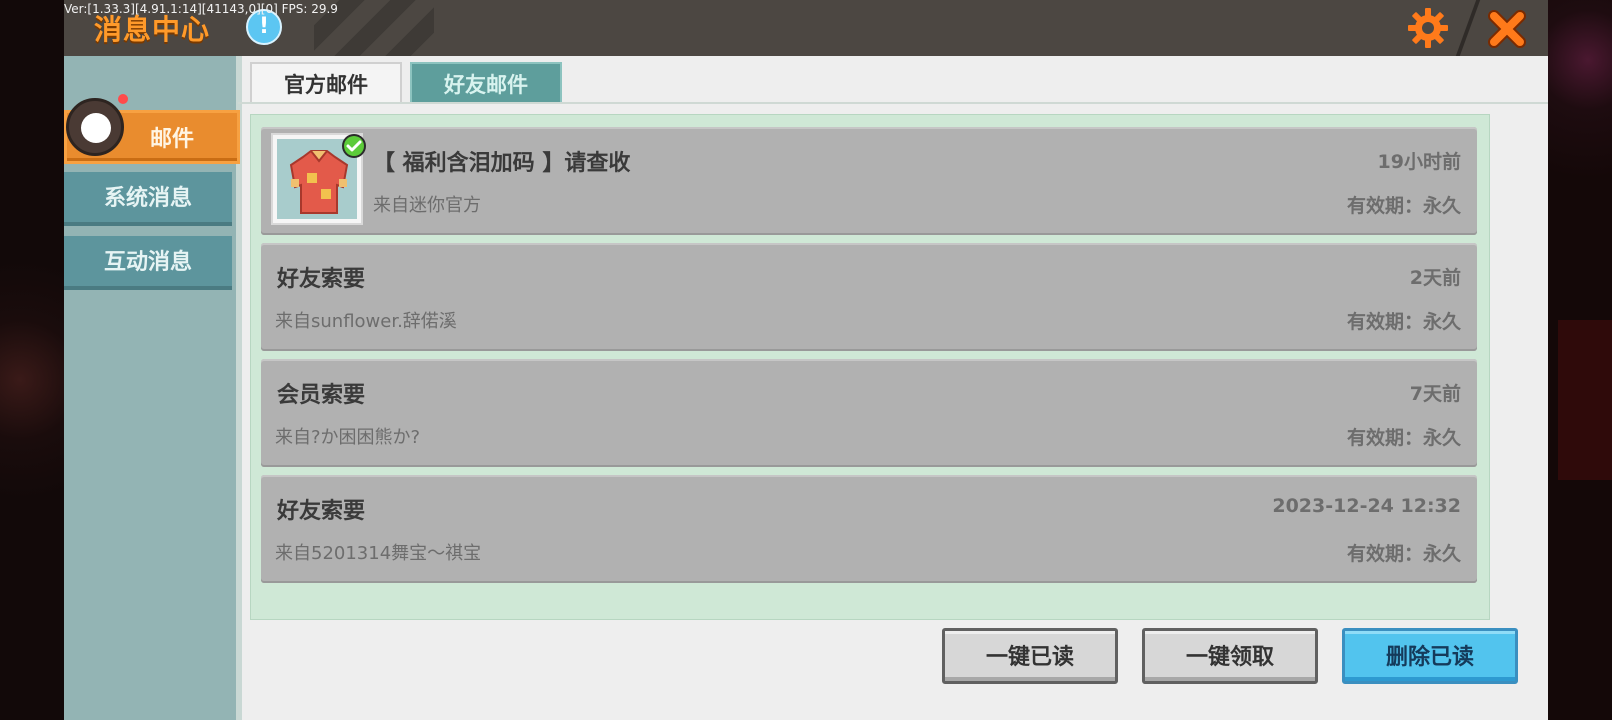 This screenshot has width=1612, height=720. What do you see at coordinates (1366, 506) in the screenshot?
I see `mail-time: 2023-12-24 12:32` at bounding box center [1366, 506].